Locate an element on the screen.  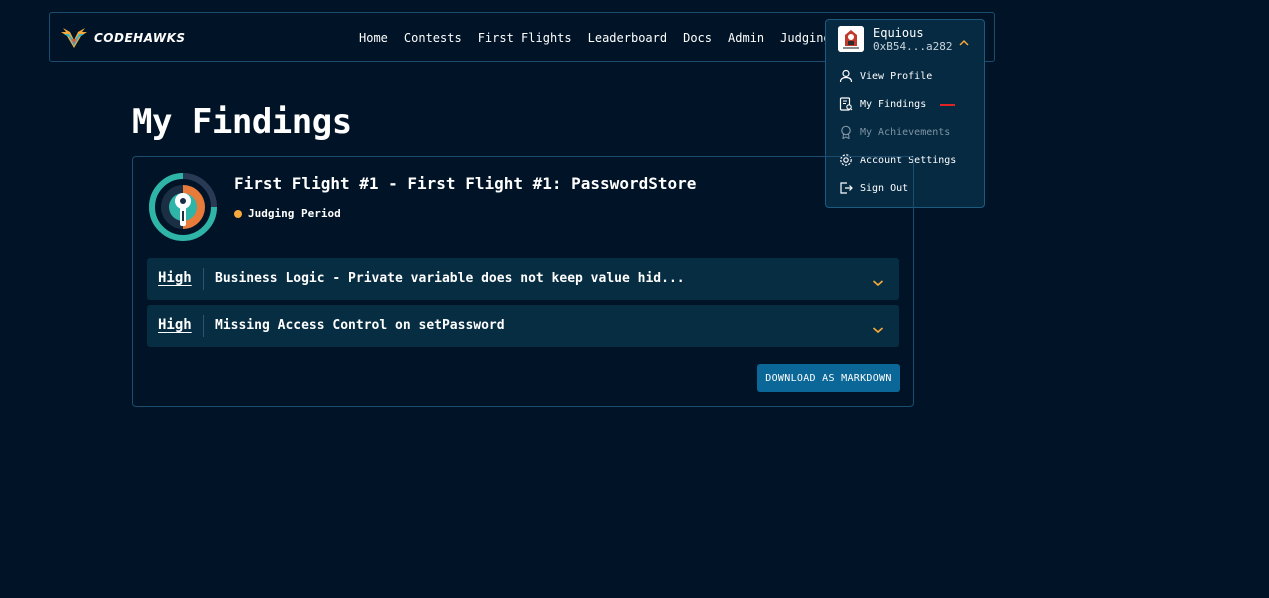
hawk-logo-icon is located at coordinates (74, 38).